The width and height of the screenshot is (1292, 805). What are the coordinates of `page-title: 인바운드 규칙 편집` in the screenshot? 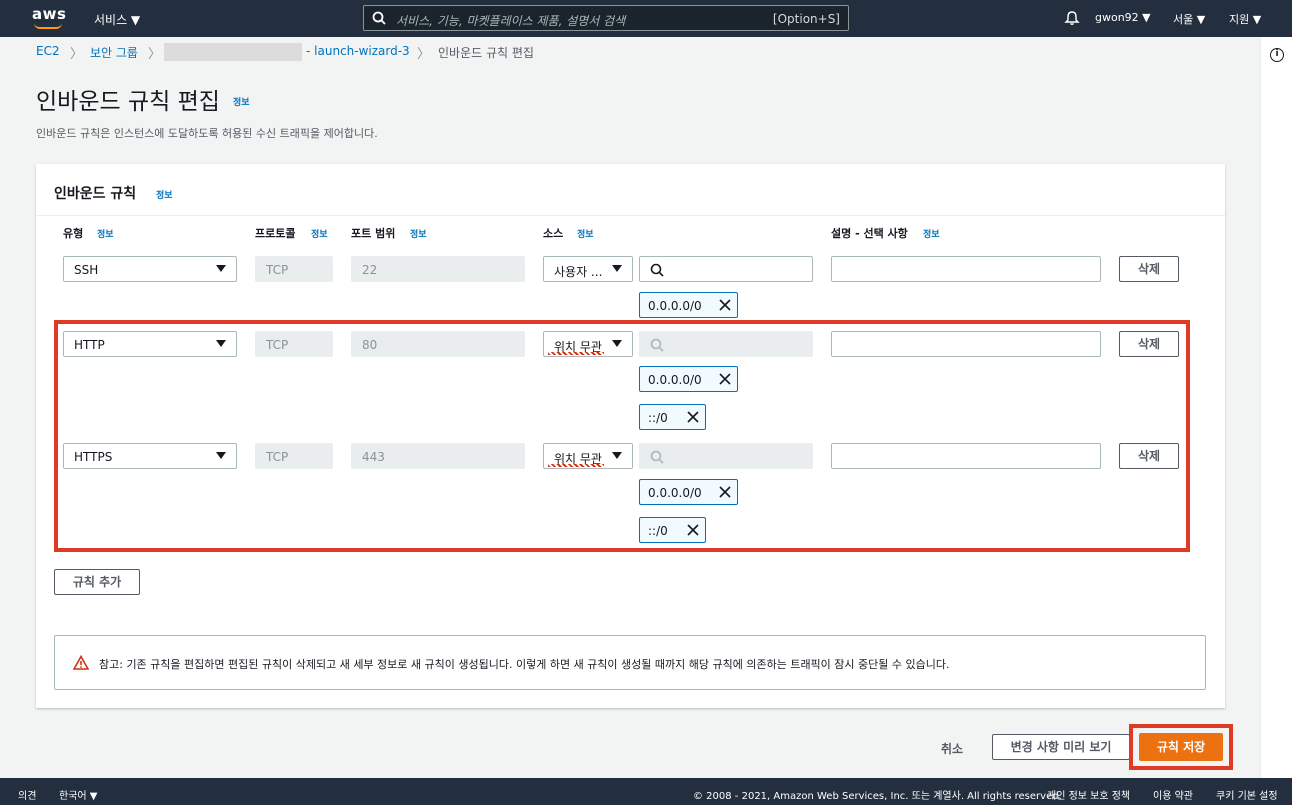 It's located at (128, 102).